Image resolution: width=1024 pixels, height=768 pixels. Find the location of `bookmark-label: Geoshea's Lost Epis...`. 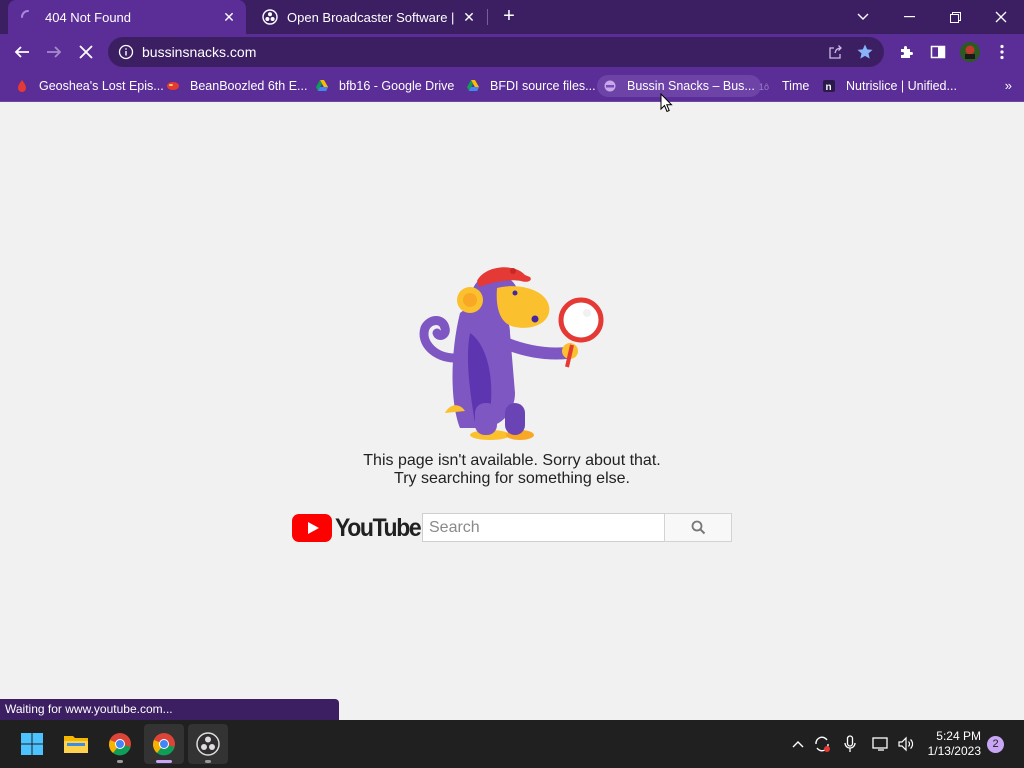

bookmark-label: Geoshea's Lost Epis... is located at coordinates (101, 86).